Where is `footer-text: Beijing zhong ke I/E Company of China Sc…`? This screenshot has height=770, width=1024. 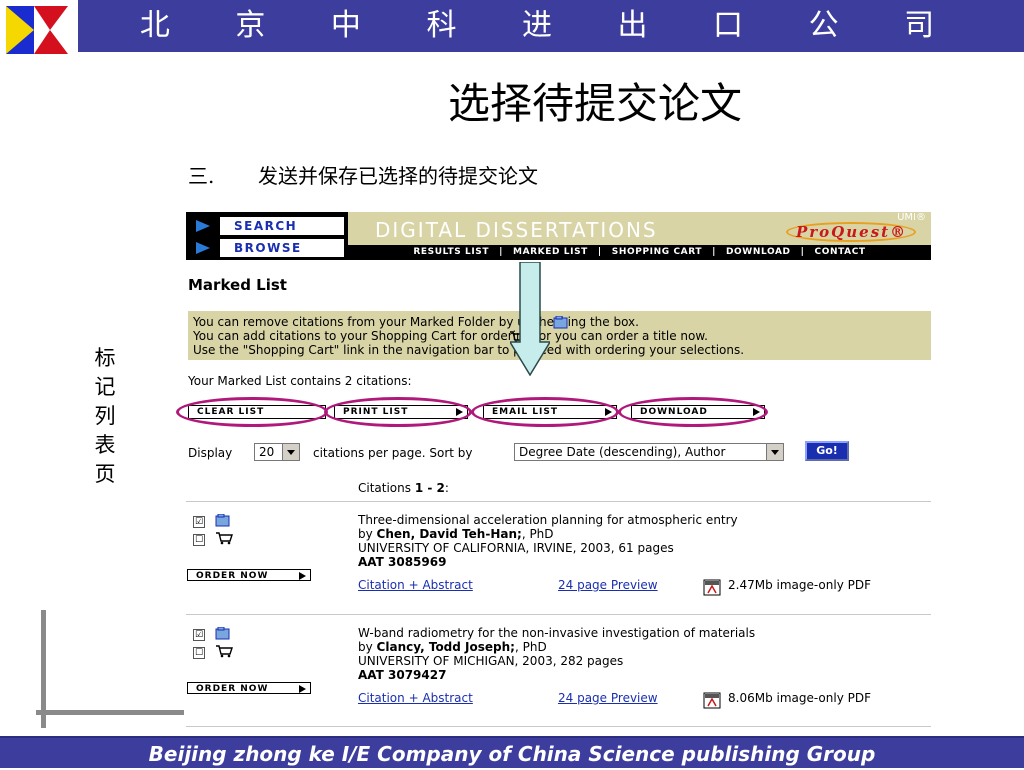 footer-text: Beijing zhong ke I/E Company of China Sc… is located at coordinates (512, 754).